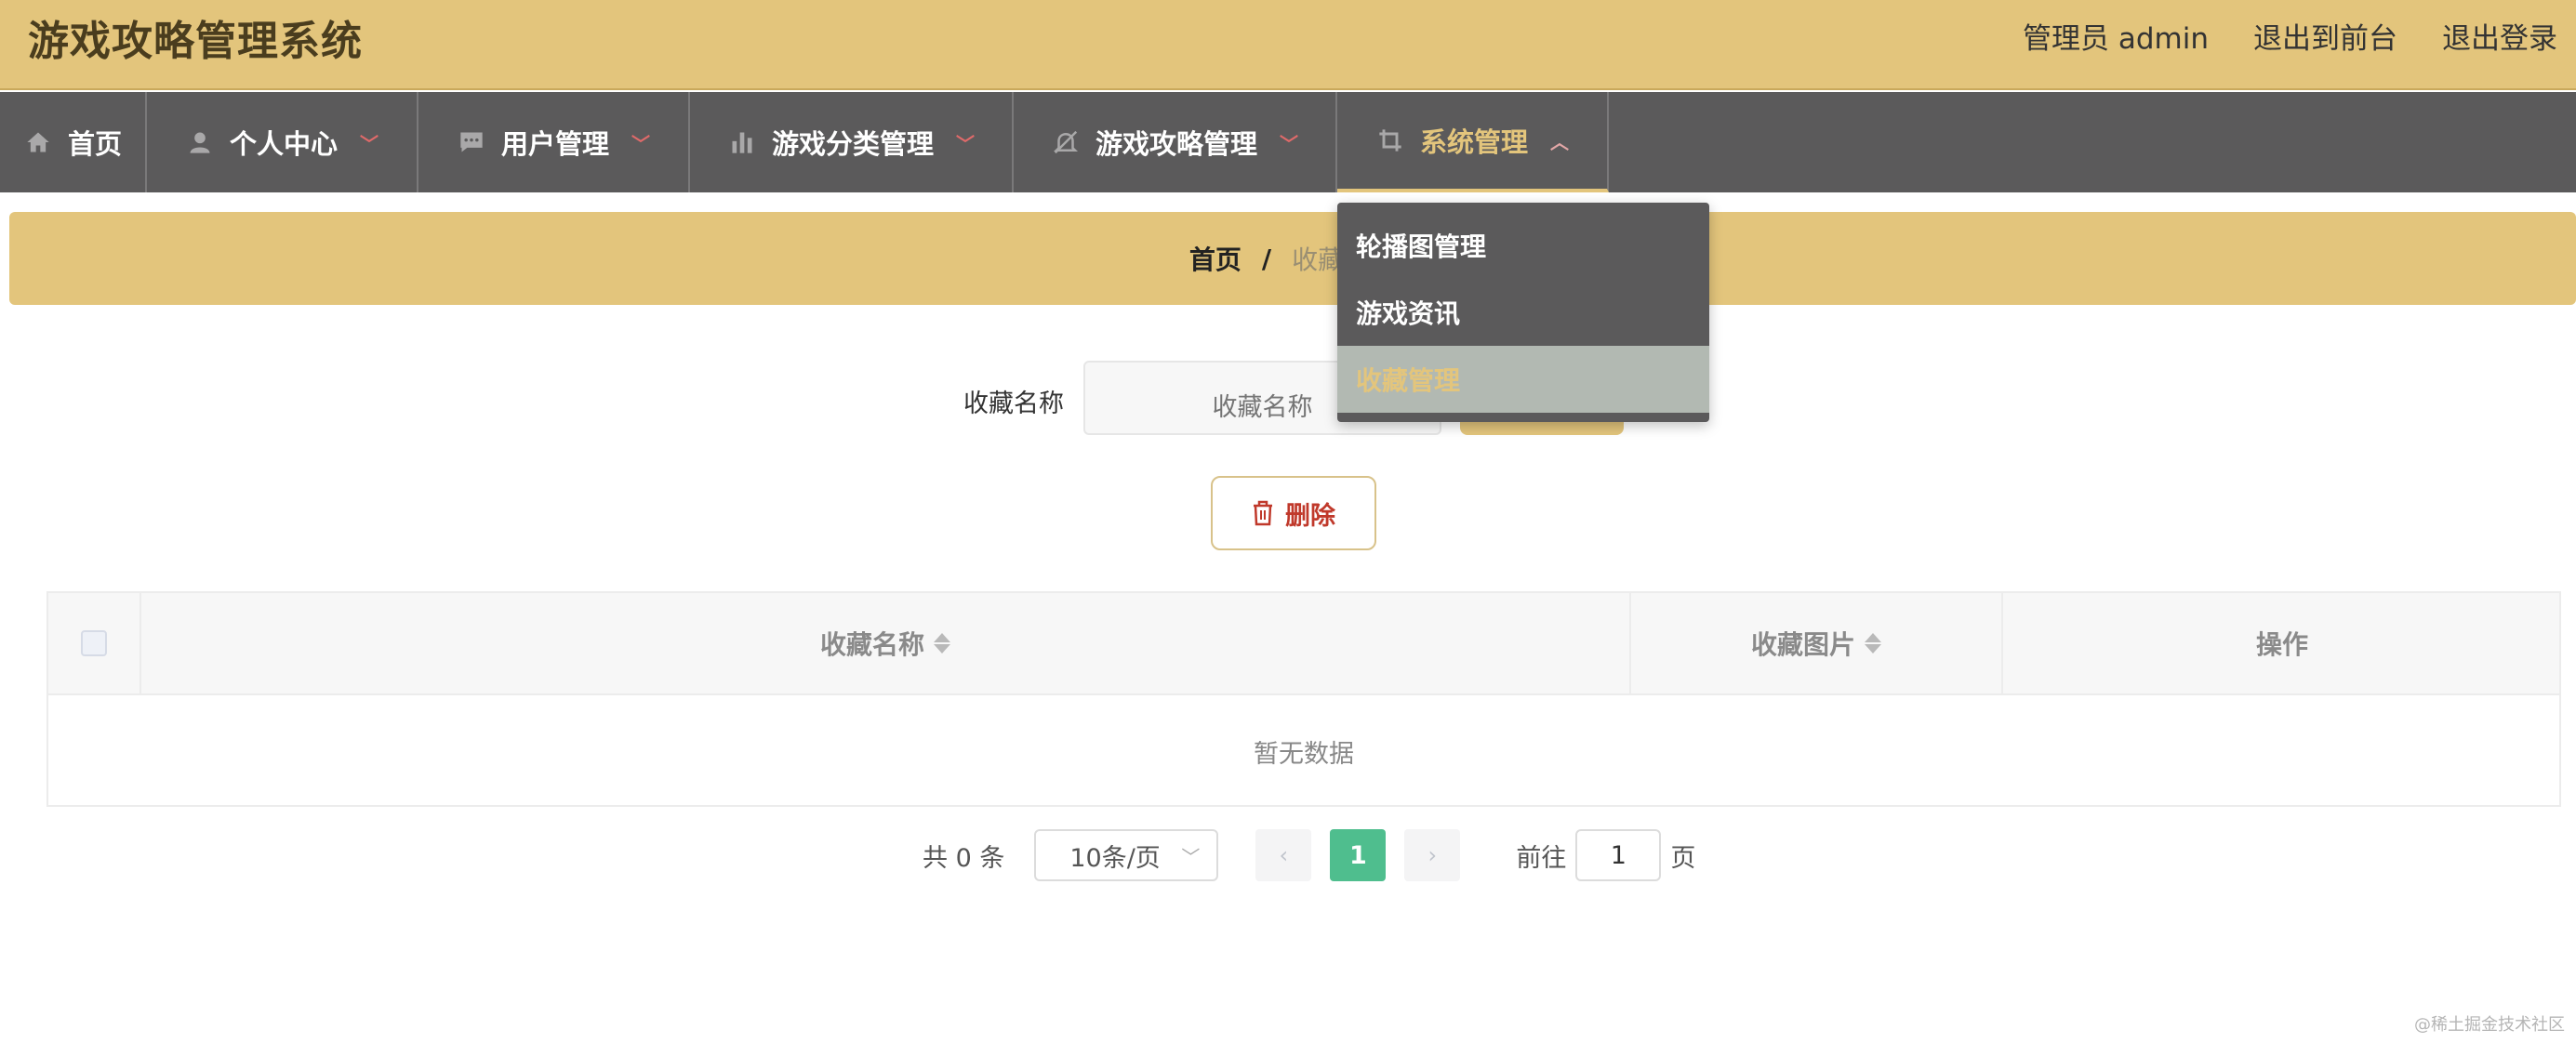  Describe the element at coordinates (1358, 855) in the screenshot. I see `page-number-button: 1` at that location.